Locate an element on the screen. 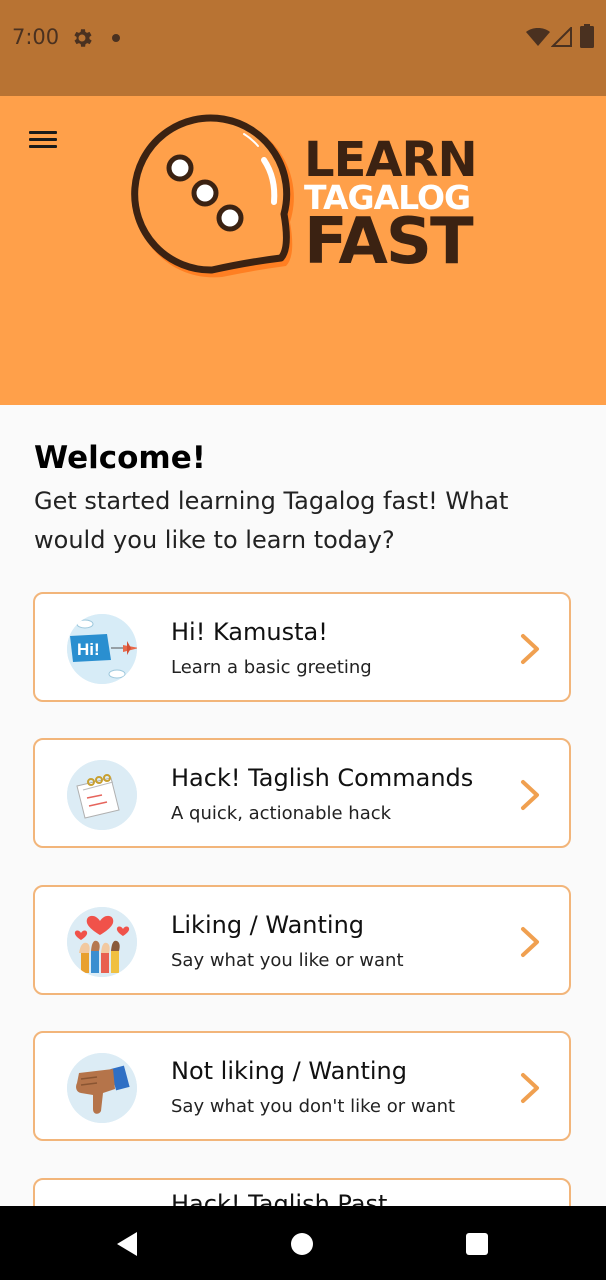  svg-text: Hi! is located at coordinates (88, 649).